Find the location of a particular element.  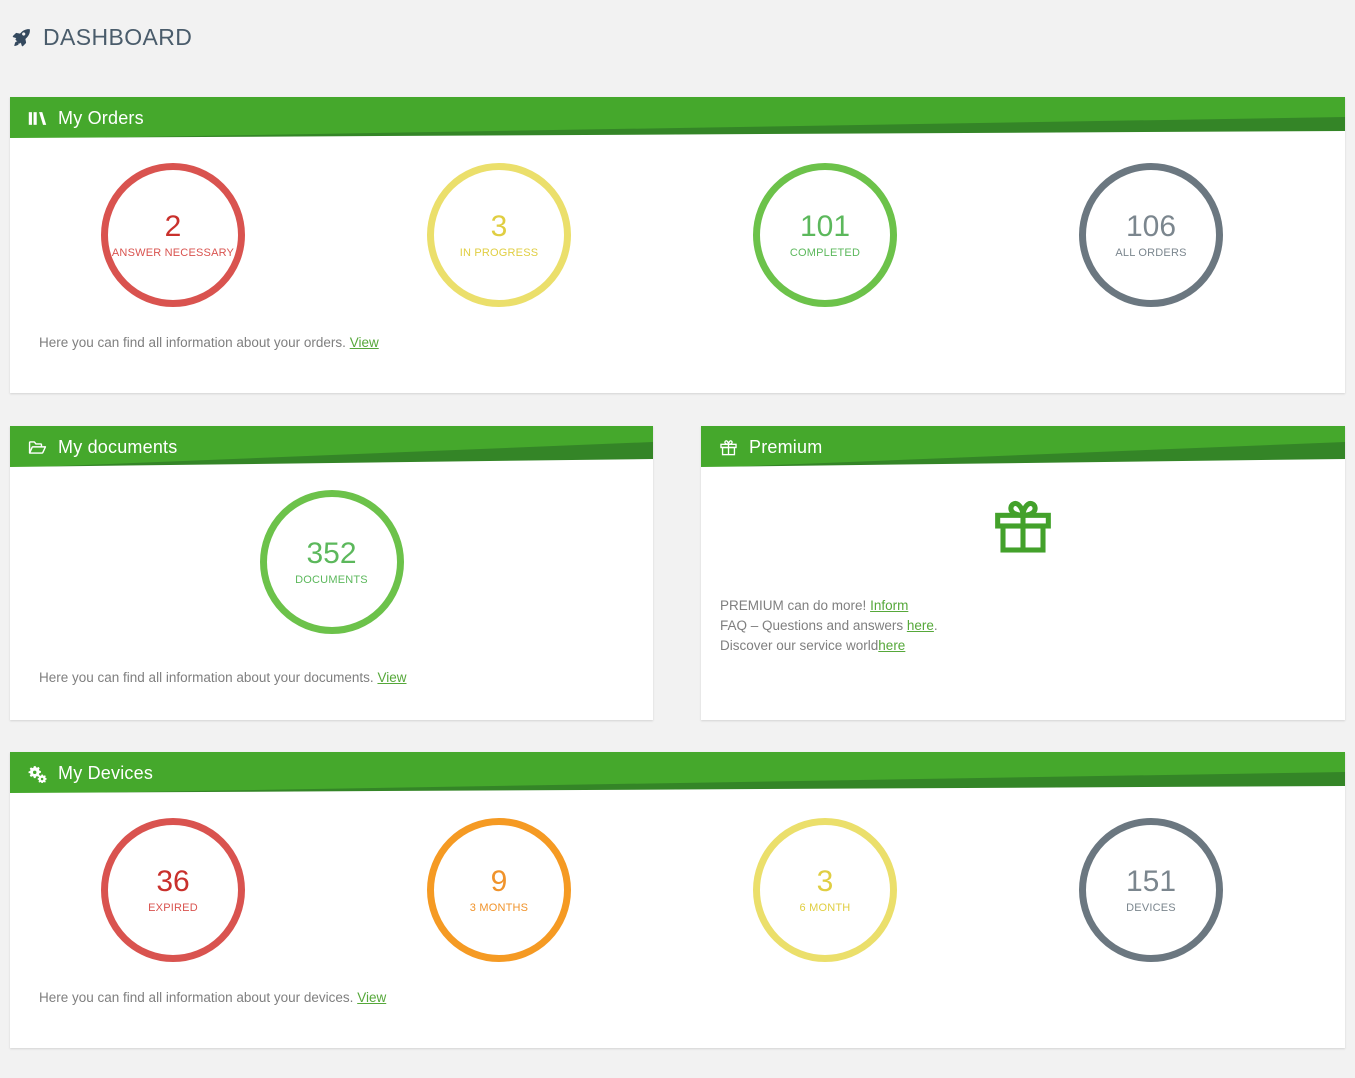

bar-chart-icon is located at coordinates (37, 118).